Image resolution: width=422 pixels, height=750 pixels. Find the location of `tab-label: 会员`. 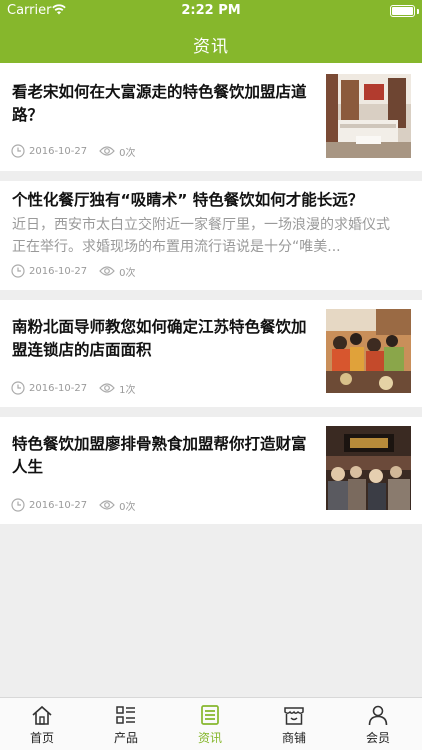

tab-label: 会员 is located at coordinates (377, 738).